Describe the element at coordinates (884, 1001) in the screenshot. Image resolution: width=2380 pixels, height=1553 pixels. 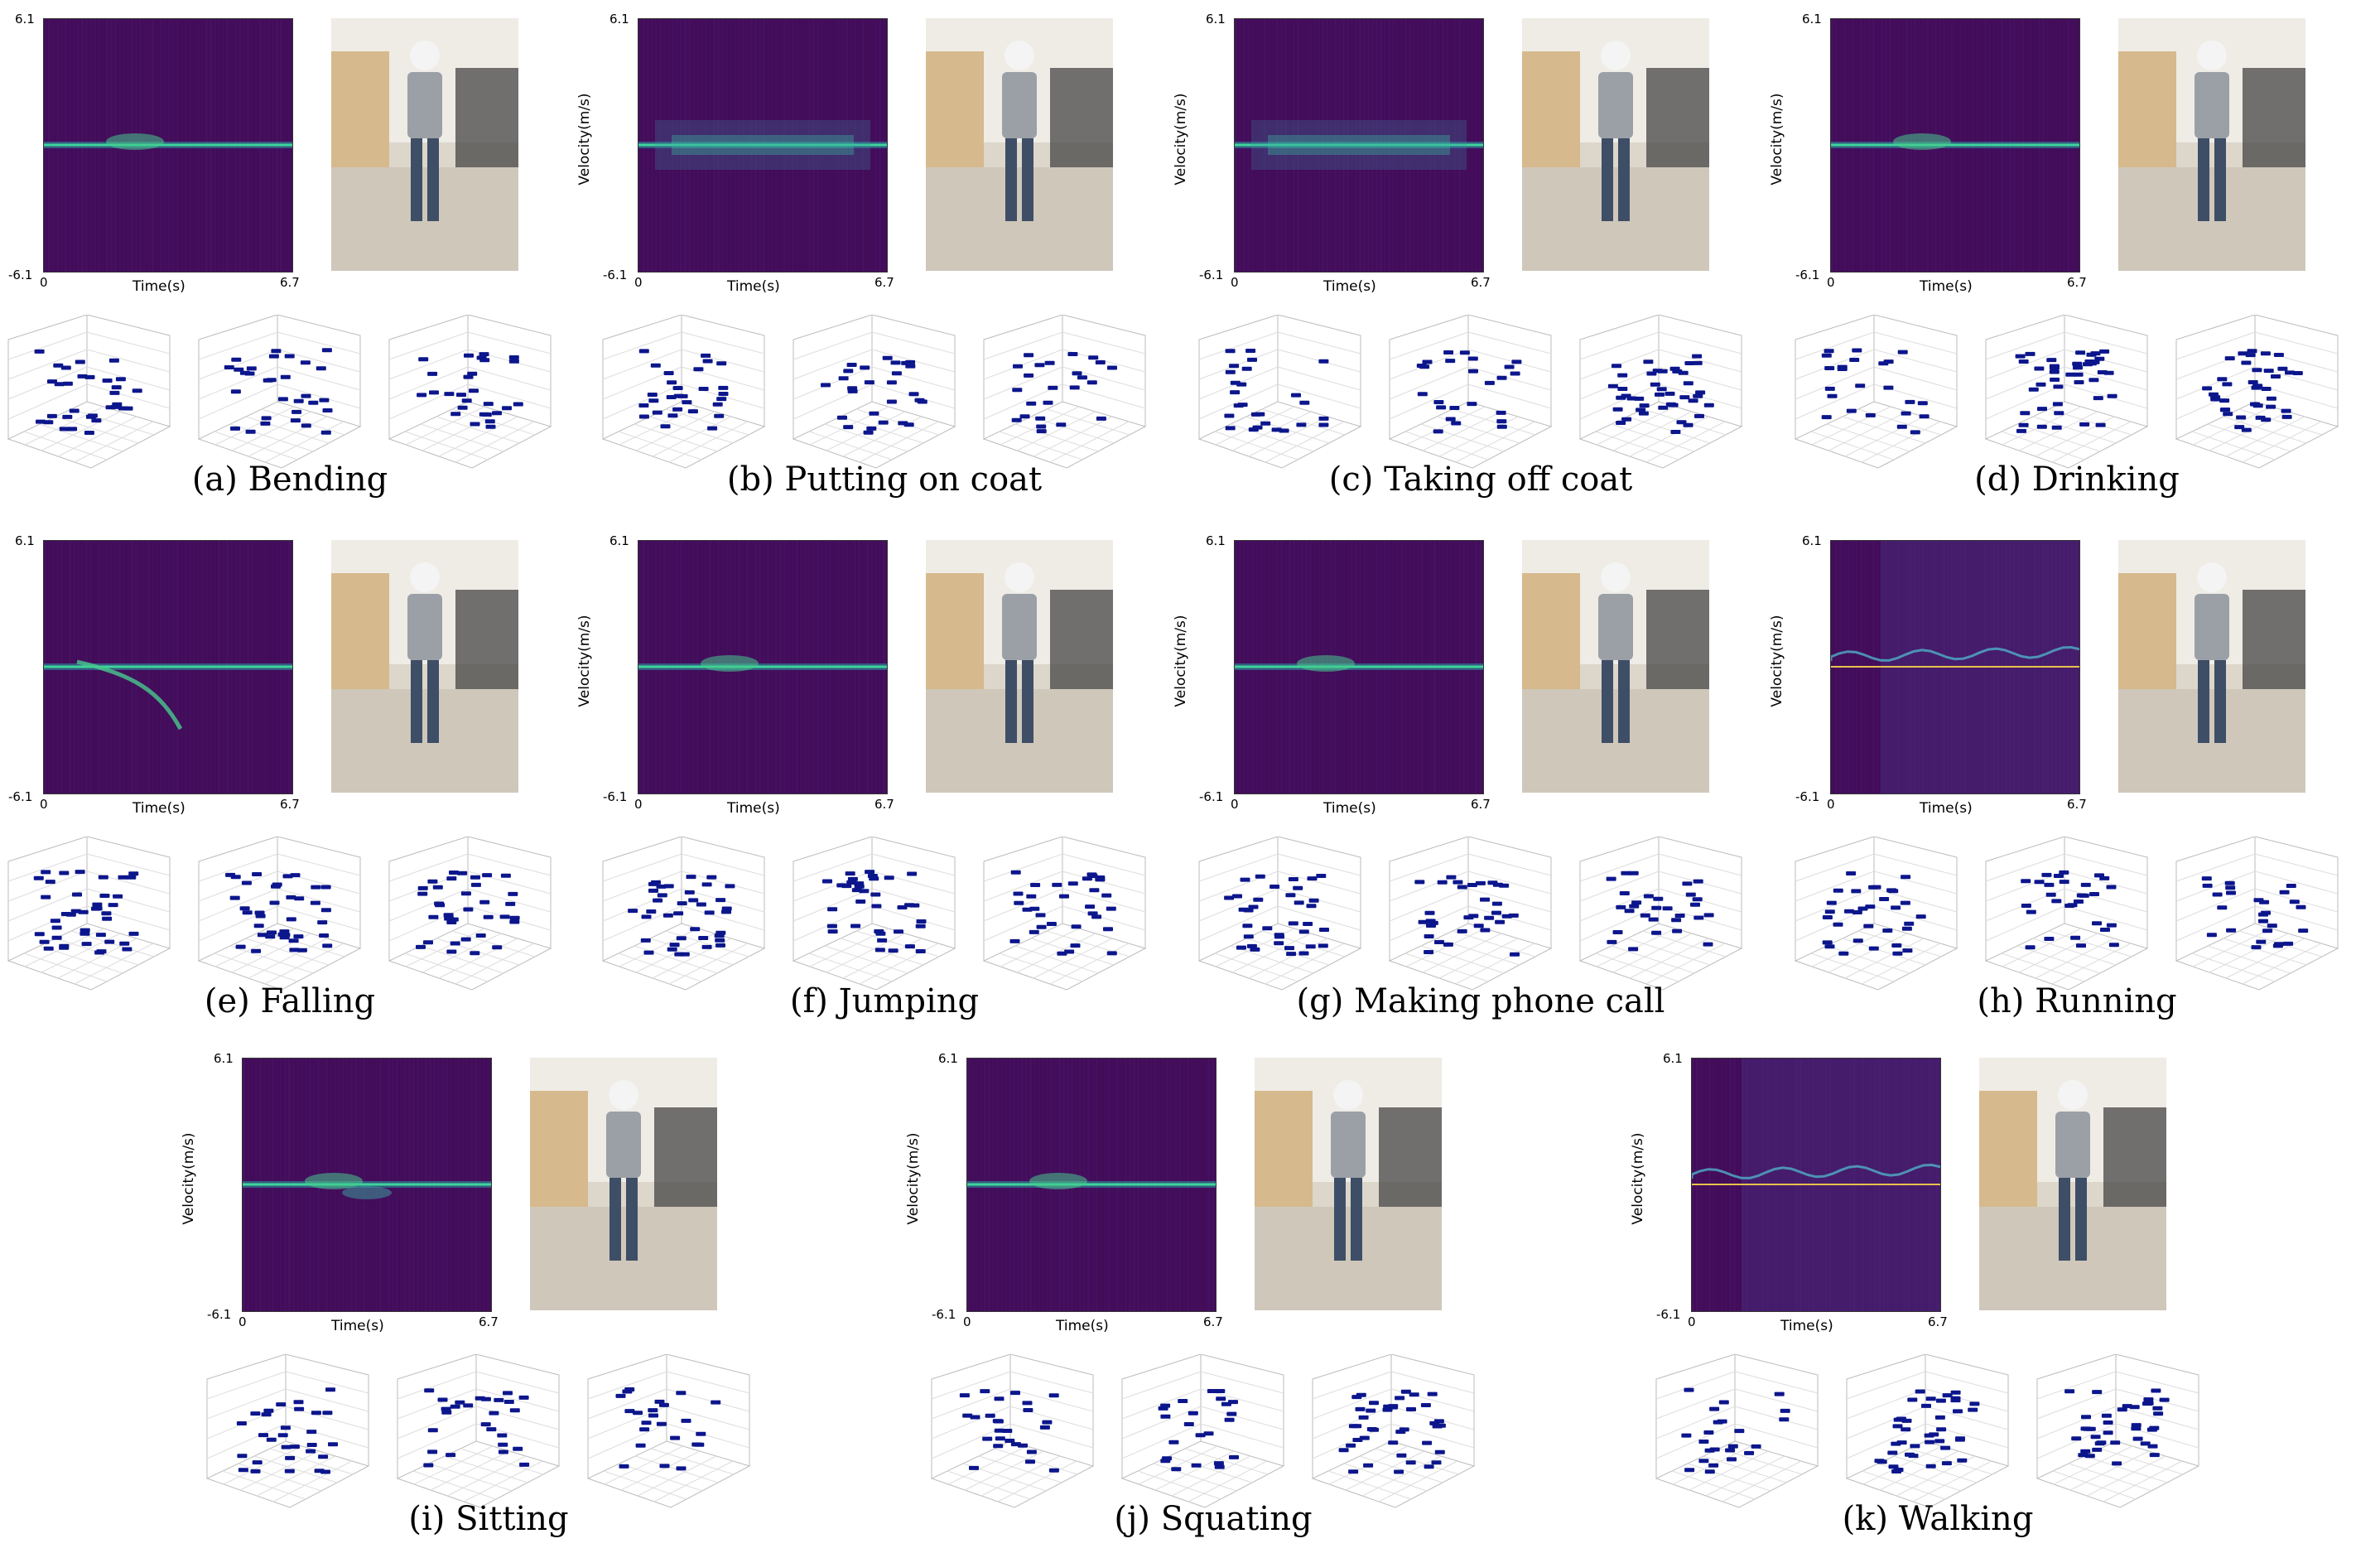
I see `subfigure-caption: (f) Jumping` at that location.